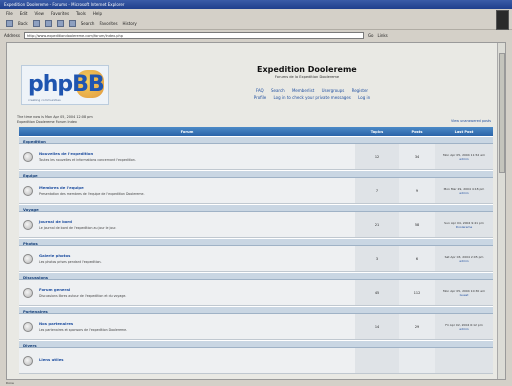 This screenshot has height=386, width=512. Describe the element at coordinates (464, 224) in the screenshot. I see `last-post-cell: Sun Apr 04, 2004 9:41 pm Doolereme` at that location.